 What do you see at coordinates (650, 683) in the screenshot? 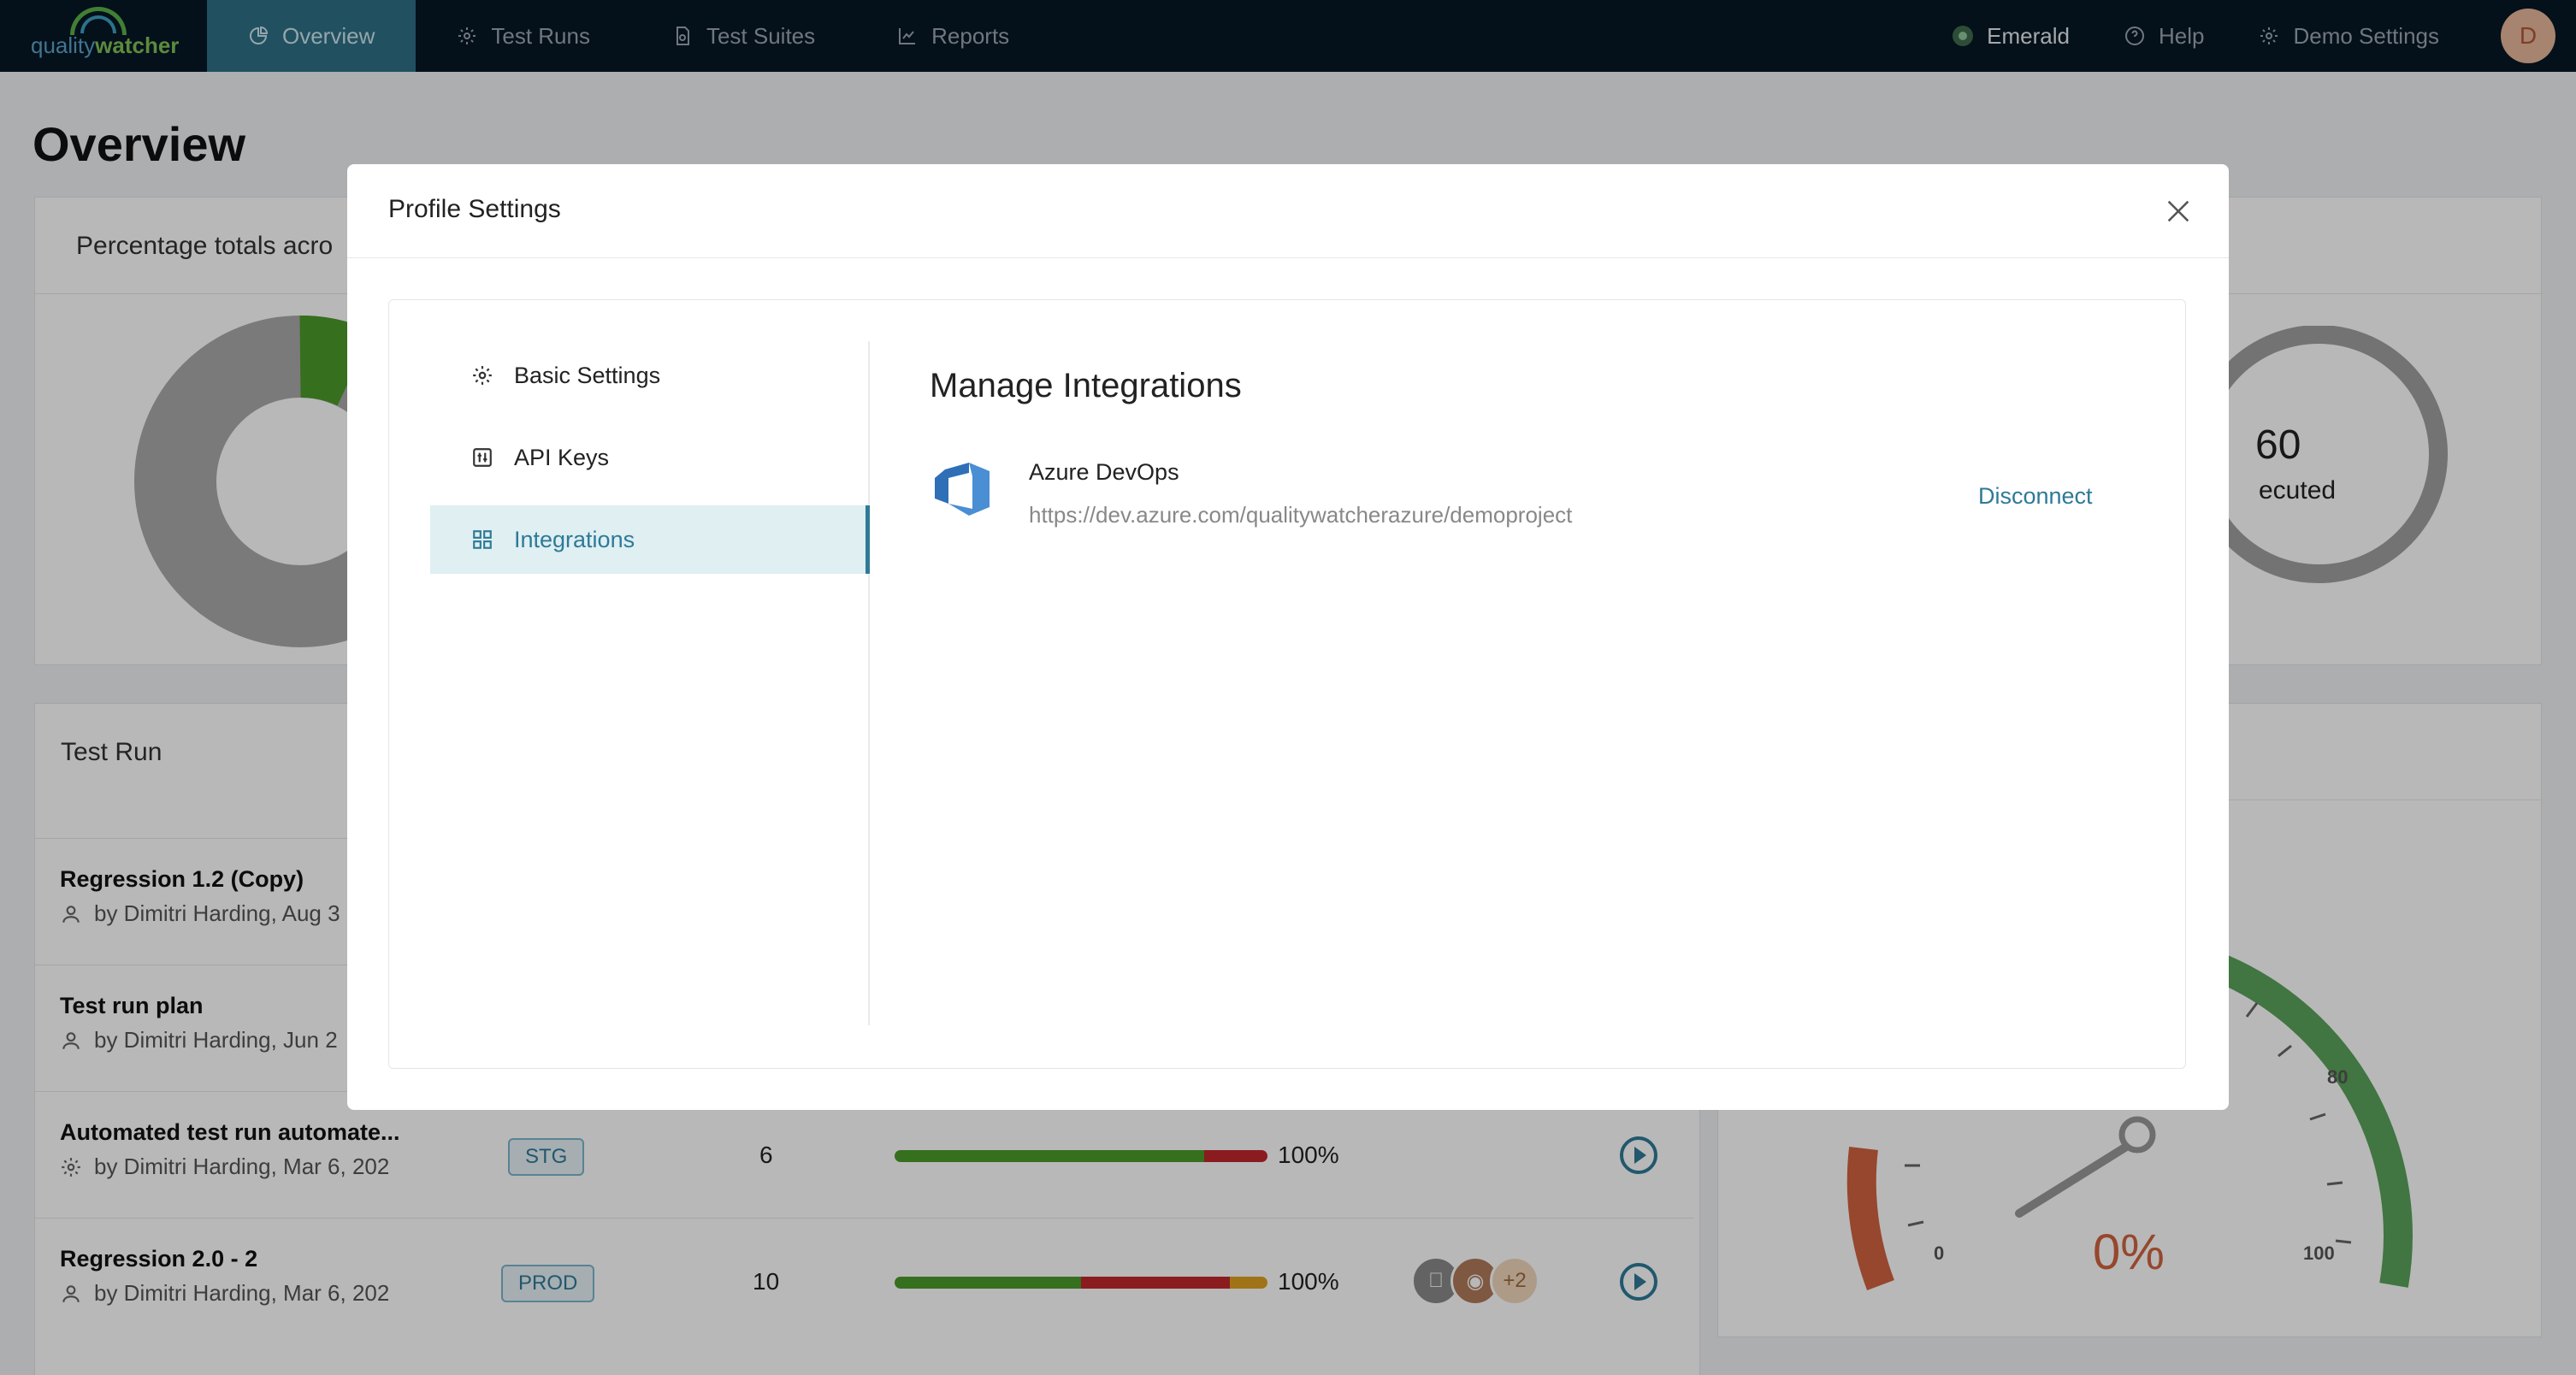
I see `settings-menu: Basic Settings API Keys Integrations` at bounding box center [650, 683].